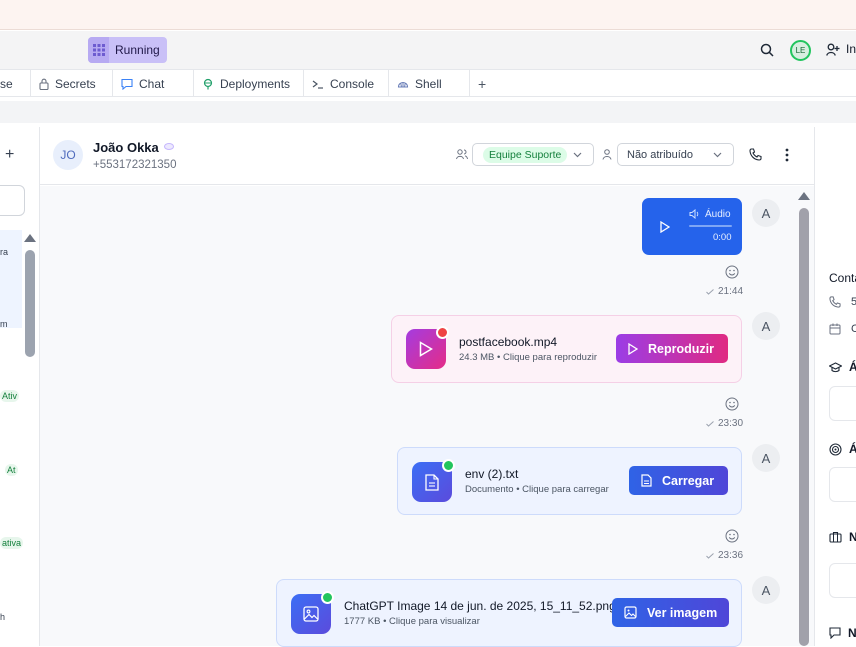 The image size is (856, 647). What do you see at coordinates (327, 597) in the screenshot?
I see `status-indicator` at bounding box center [327, 597].